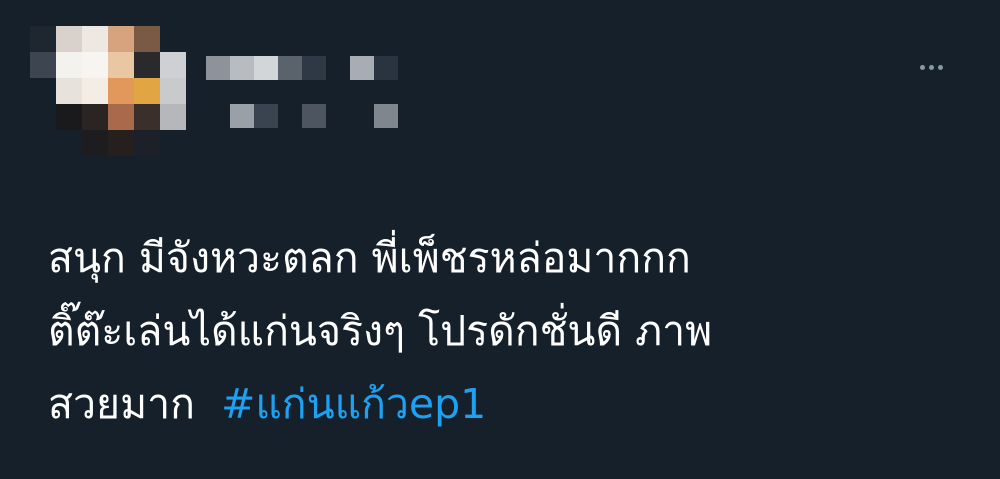  Describe the element at coordinates (380, 331) in the screenshot. I see `tweet-text-line: ติ๊ต๊ะเล่นได้แก่นจริงๆ โปรดักชั่นดี ภาพ` at that location.